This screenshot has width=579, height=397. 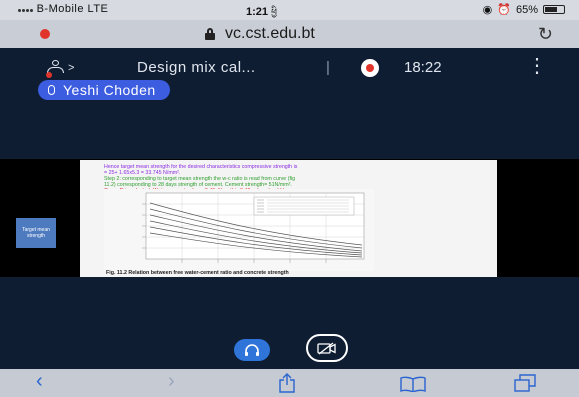 I want to click on active-speaker-badge: Yeshi Choden, so click(x=104, y=90).